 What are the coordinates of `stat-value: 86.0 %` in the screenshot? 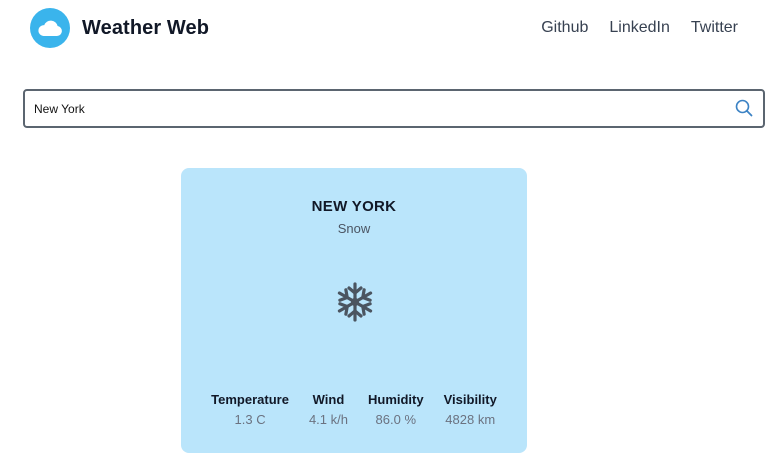 It's located at (396, 419).